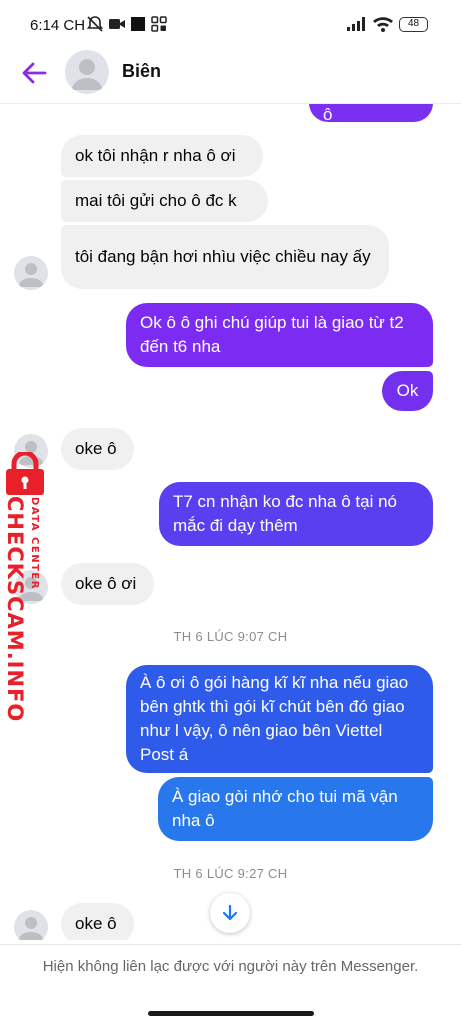  I want to click on square-icon, so click(138, 24).